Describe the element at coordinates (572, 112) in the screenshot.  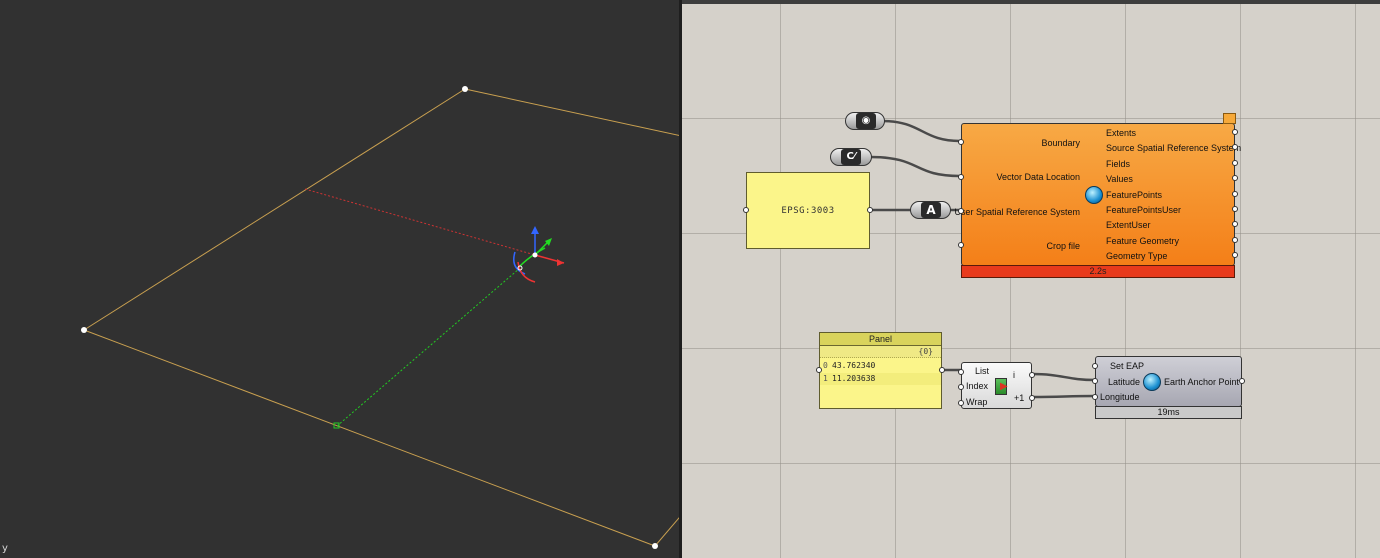
I see `boundary-outline` at that location.